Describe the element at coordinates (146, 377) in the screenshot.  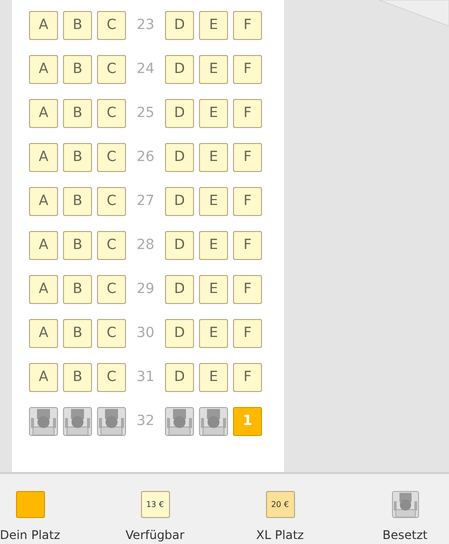
I see `row-number: 31` at that location.